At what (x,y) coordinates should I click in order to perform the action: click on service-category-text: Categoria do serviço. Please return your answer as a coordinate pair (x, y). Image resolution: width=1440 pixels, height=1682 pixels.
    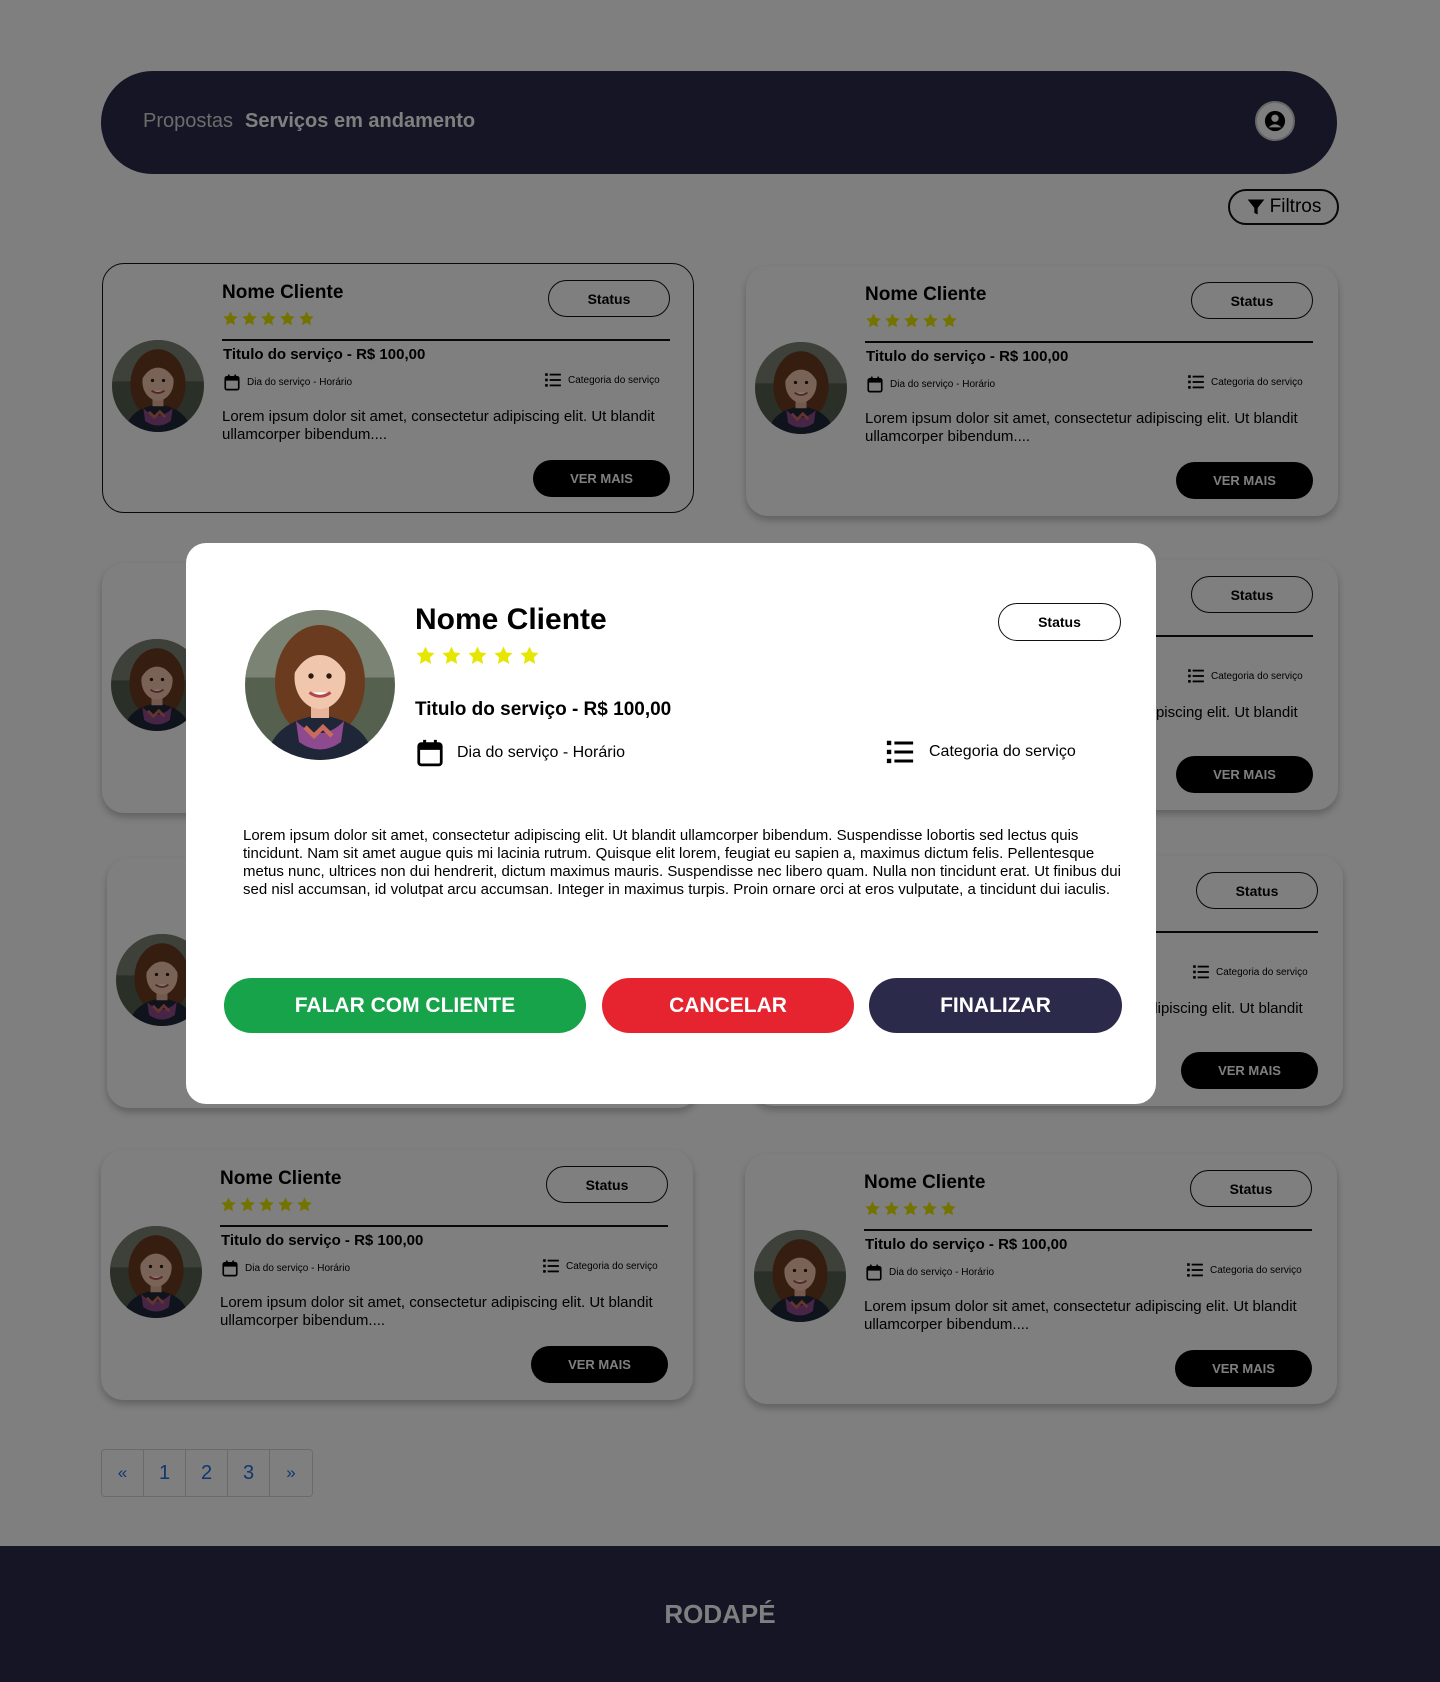
    Looking at the image, I should click on (1002, 751).